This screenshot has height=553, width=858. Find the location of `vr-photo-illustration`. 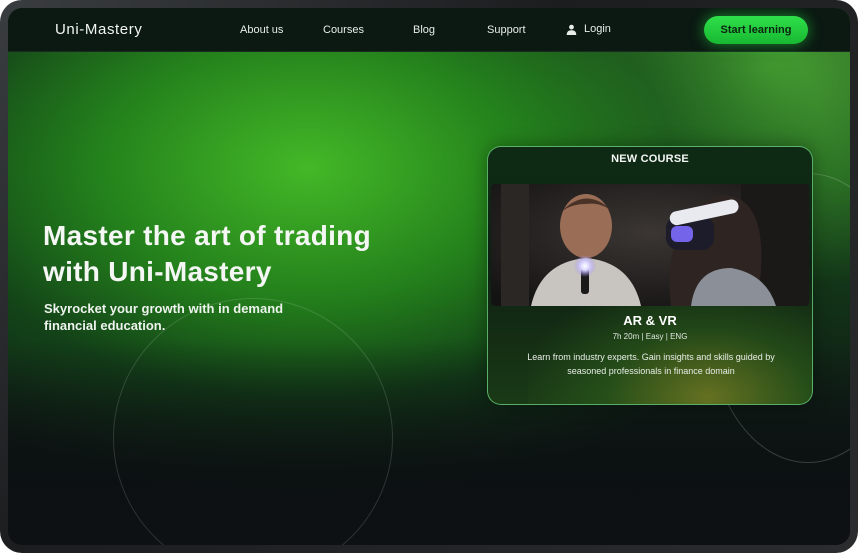

vr-photo-illustration is located at coordinates (650, 245).